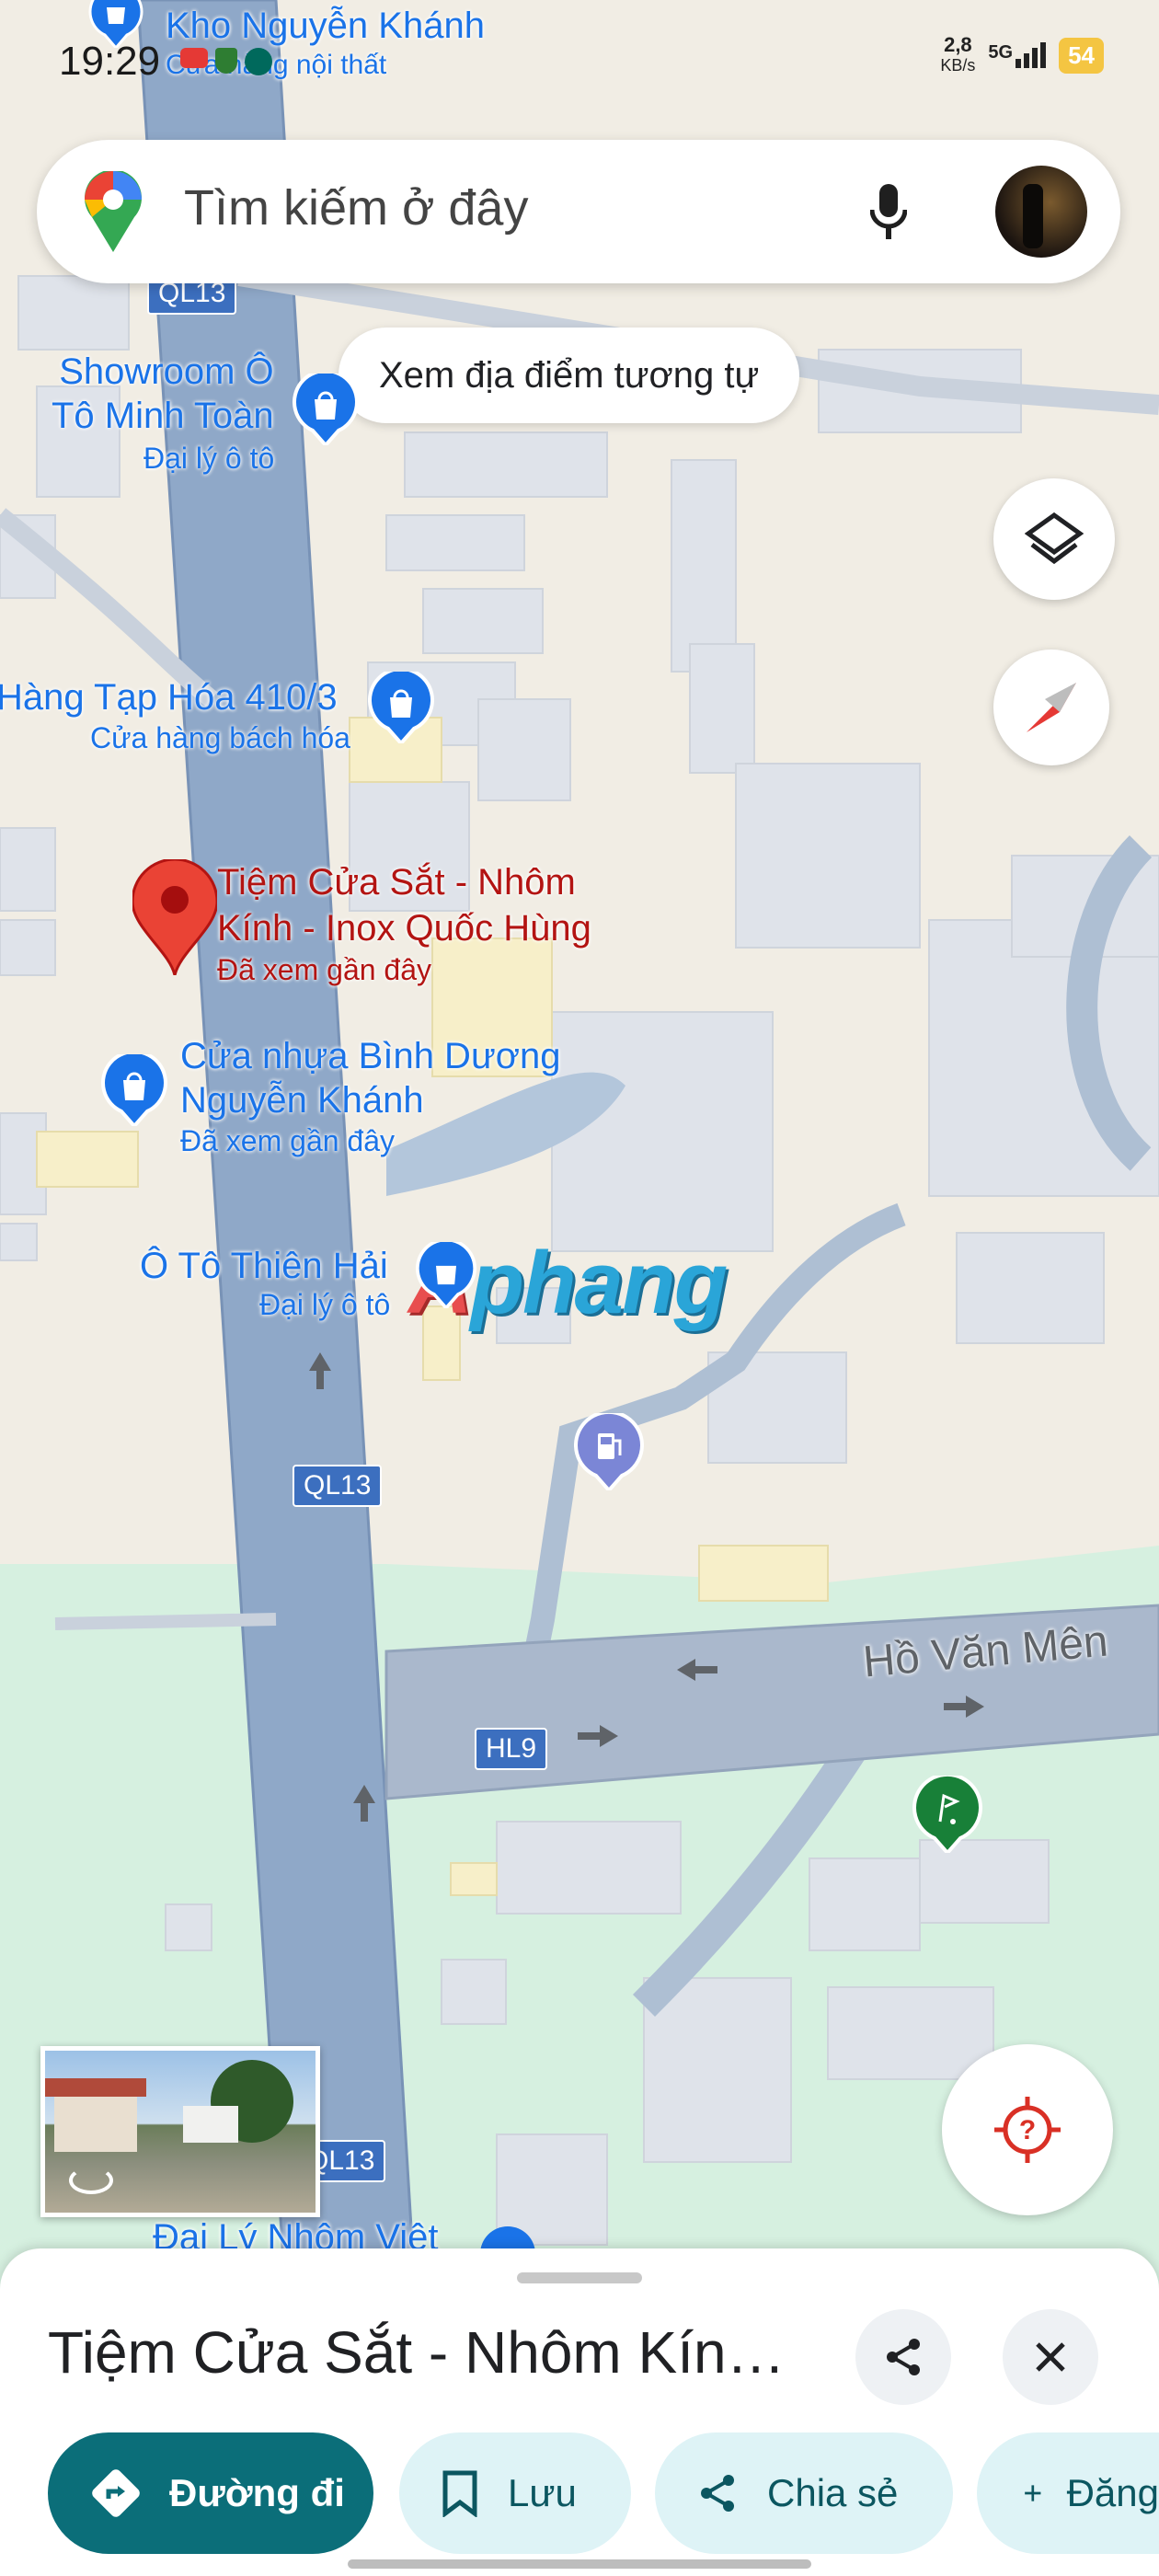 The image size is (1159, 2576). I want to click on shield-icon, so click(226, 61).